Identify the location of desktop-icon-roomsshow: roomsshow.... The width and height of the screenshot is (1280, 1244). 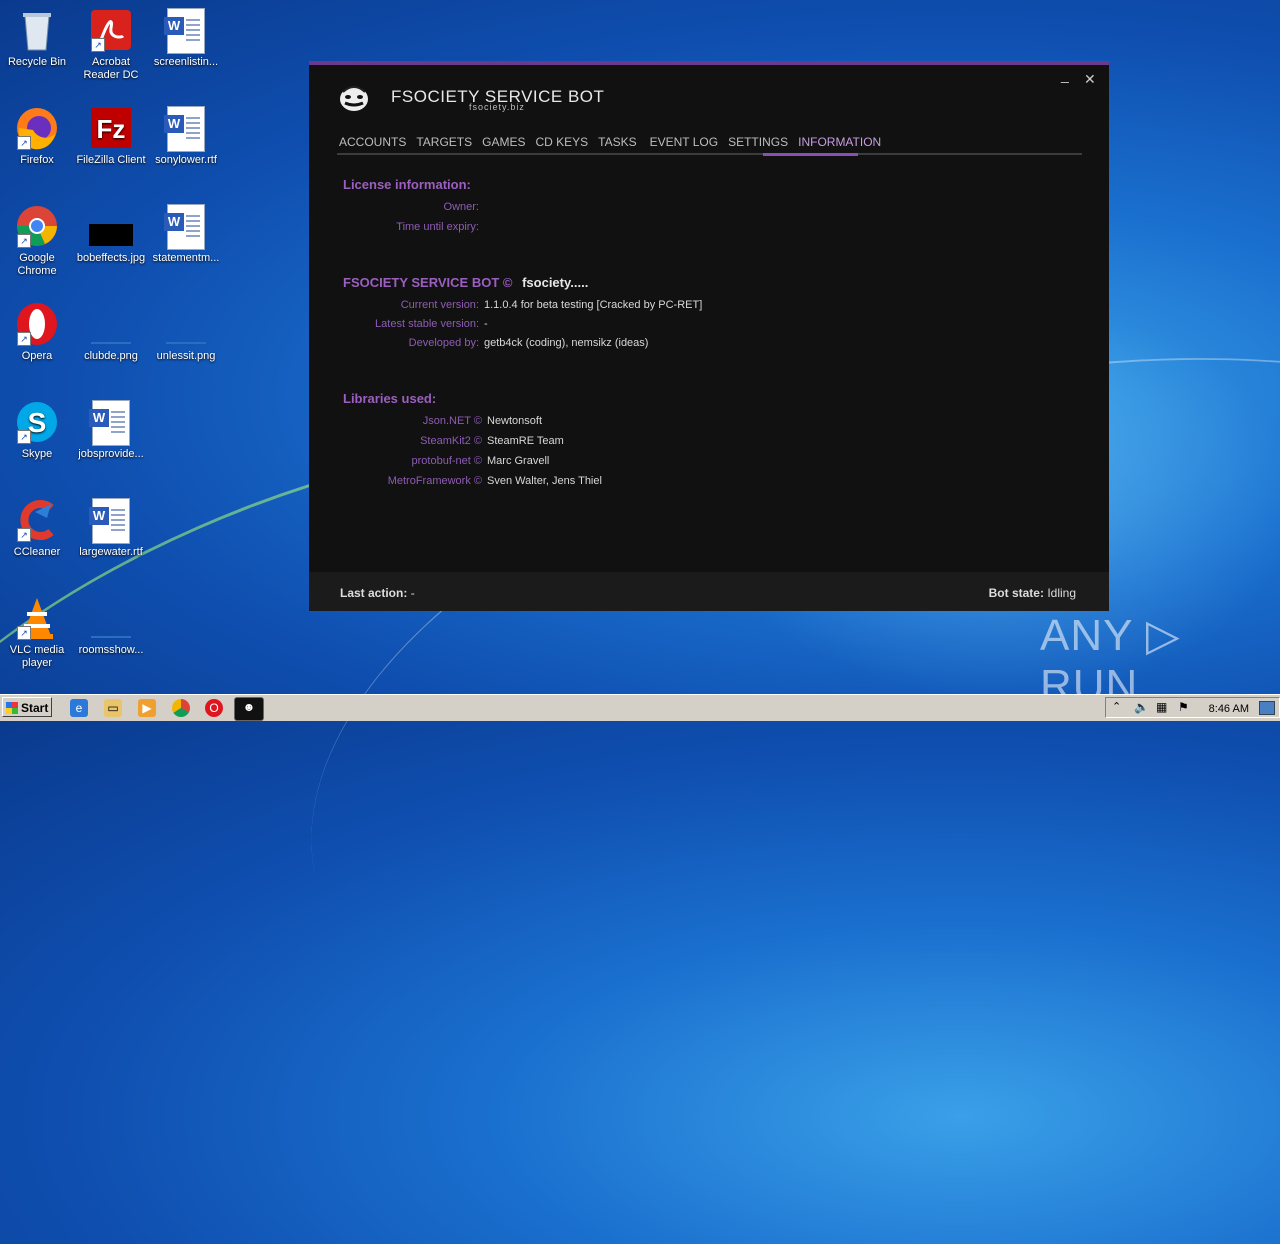
(111, 626).